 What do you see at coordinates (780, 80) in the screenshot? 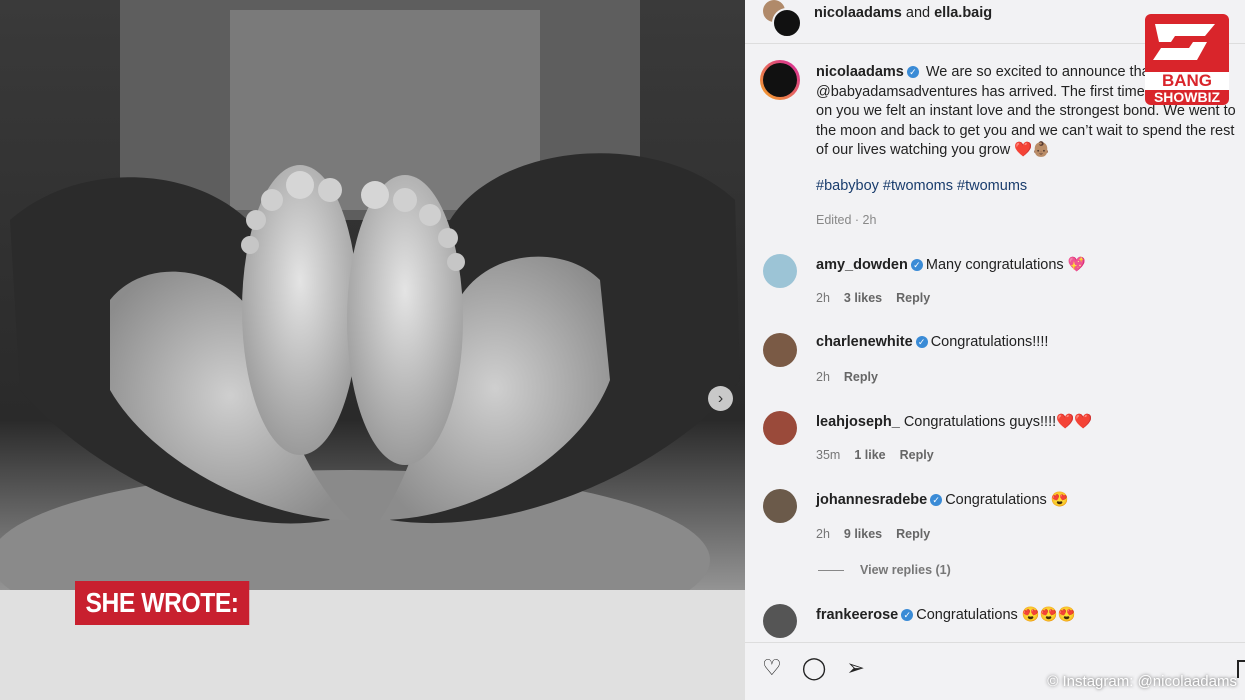
I see `author-avatar` at bounding box center [780, 80].